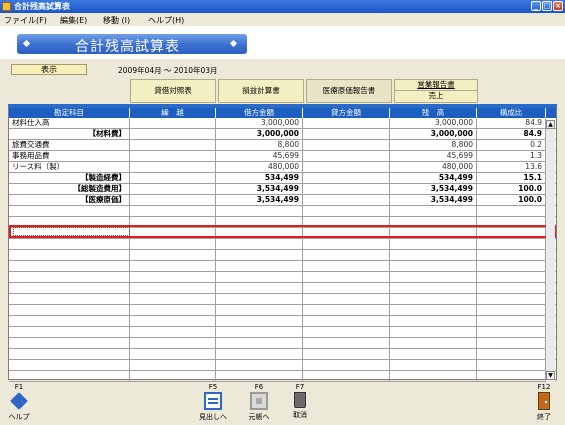  I want to click on table-row: 事務用品費 45,699 45,699 1.3, so click(282, 156).